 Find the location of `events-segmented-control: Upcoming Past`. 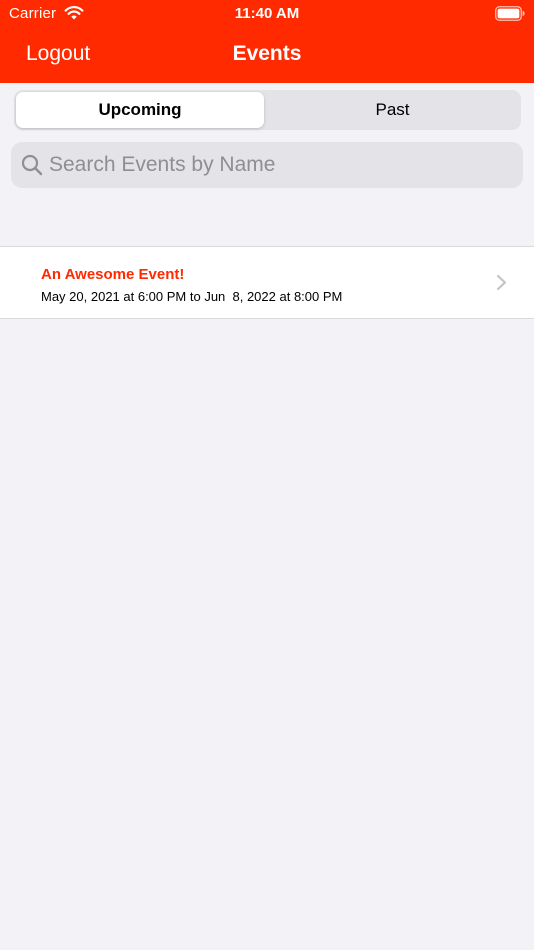

events-segmented-control: Upcoming Past is located at coordinates (267, 110).